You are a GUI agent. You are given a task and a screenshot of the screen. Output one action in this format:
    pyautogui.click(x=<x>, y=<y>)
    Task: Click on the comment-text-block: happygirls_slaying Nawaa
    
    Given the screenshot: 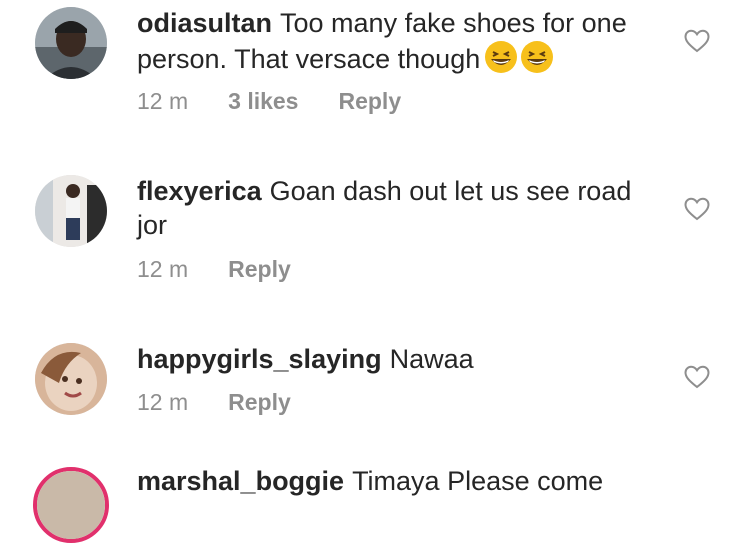 What is the action you would take?
    pyautogui.click(x=397, y=359)
    